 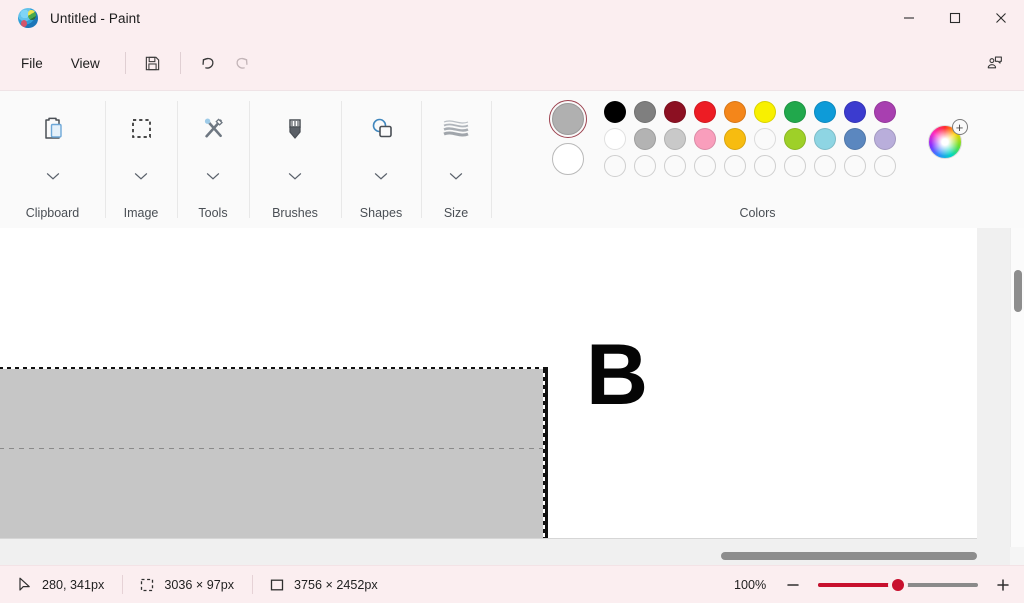 I want to click on color-swatch-r2-c6, so click(x=764, y=139).